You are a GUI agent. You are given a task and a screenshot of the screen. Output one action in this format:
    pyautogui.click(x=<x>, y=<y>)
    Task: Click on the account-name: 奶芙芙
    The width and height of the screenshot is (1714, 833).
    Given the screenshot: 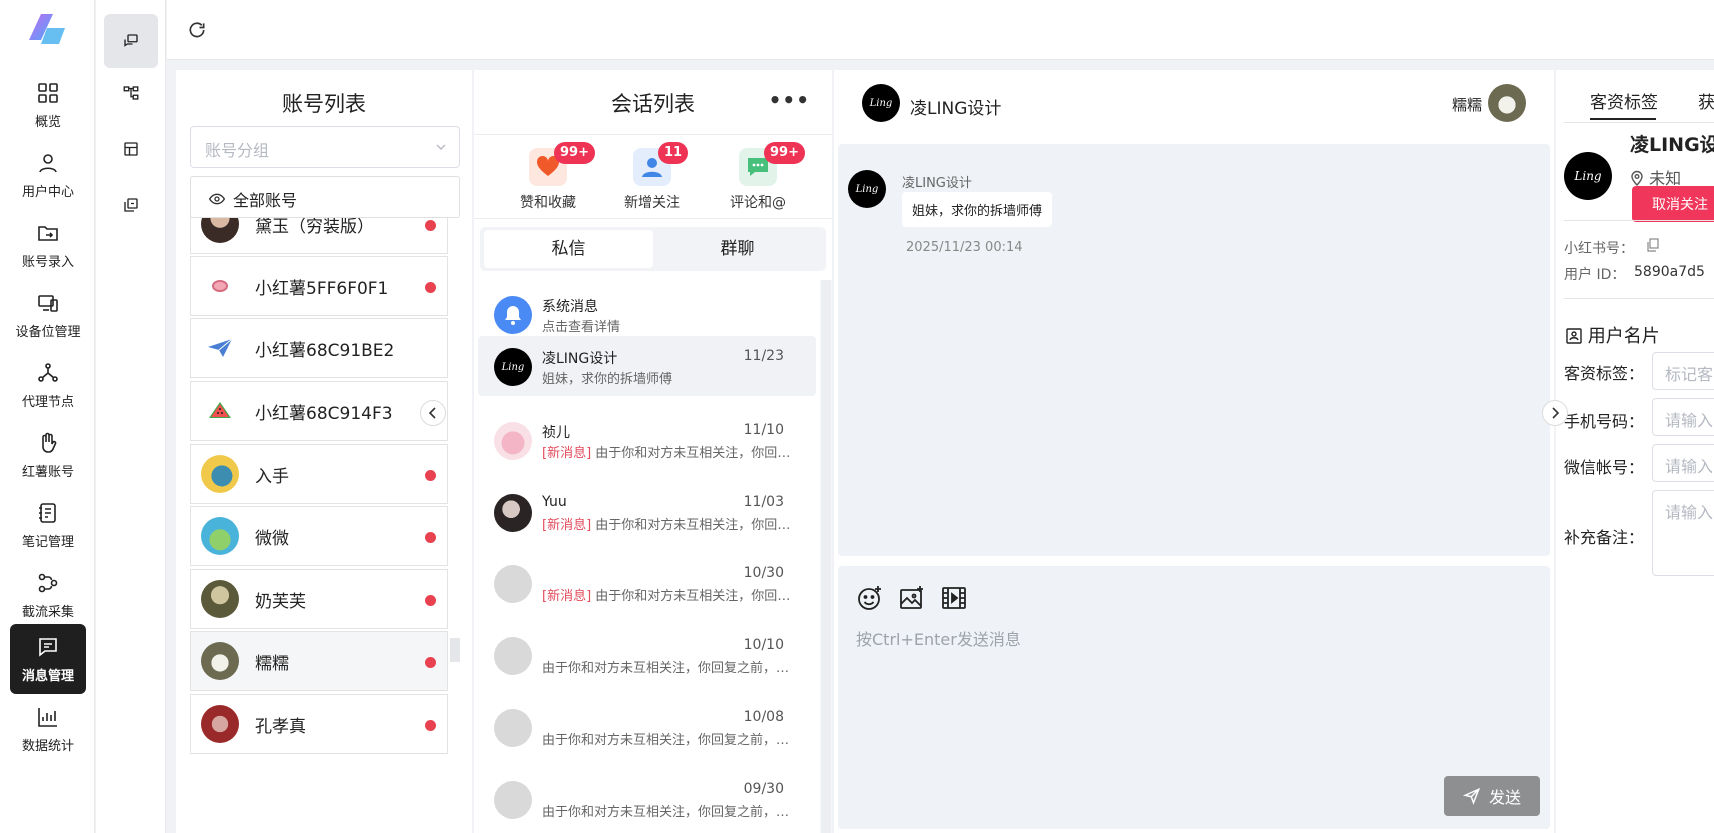 What is the action you would take?
    pyautogui.click(x=280, y=601)
    